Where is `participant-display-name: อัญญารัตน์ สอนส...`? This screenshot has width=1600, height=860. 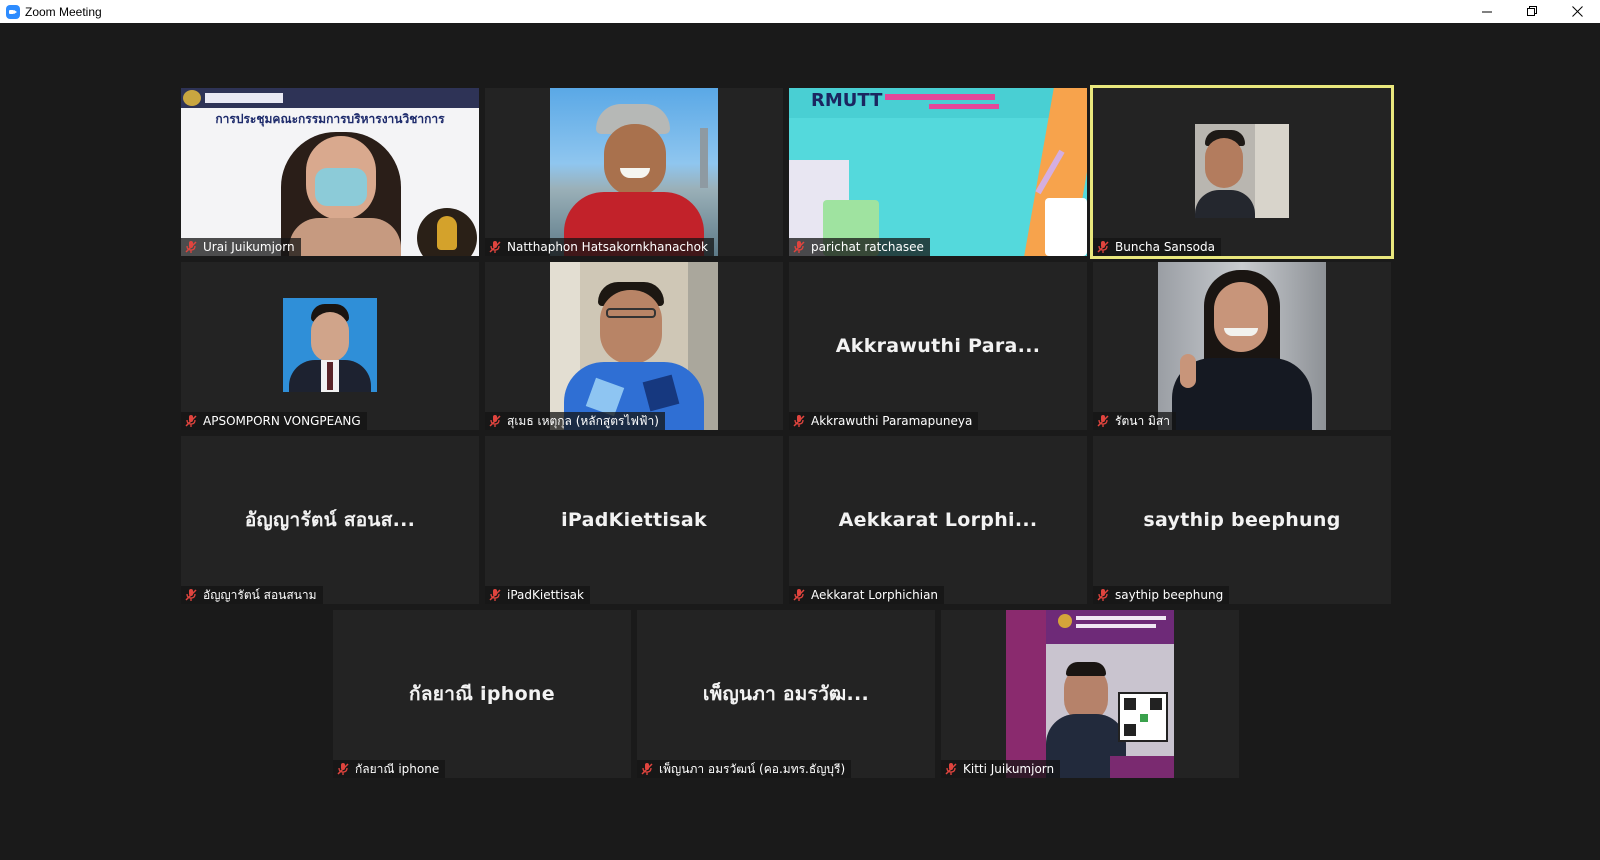
participant-display-name: อัญญารัตน์ สอนส... is located at coordinates (330, 520).